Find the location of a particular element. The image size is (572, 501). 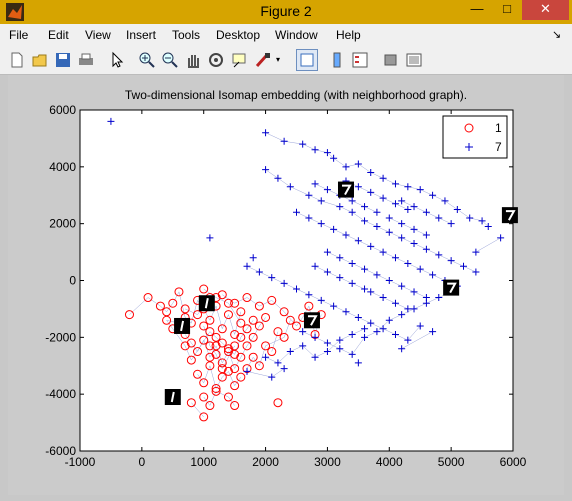

y-tick-label: -6000 is located at coordinates (60, 451).